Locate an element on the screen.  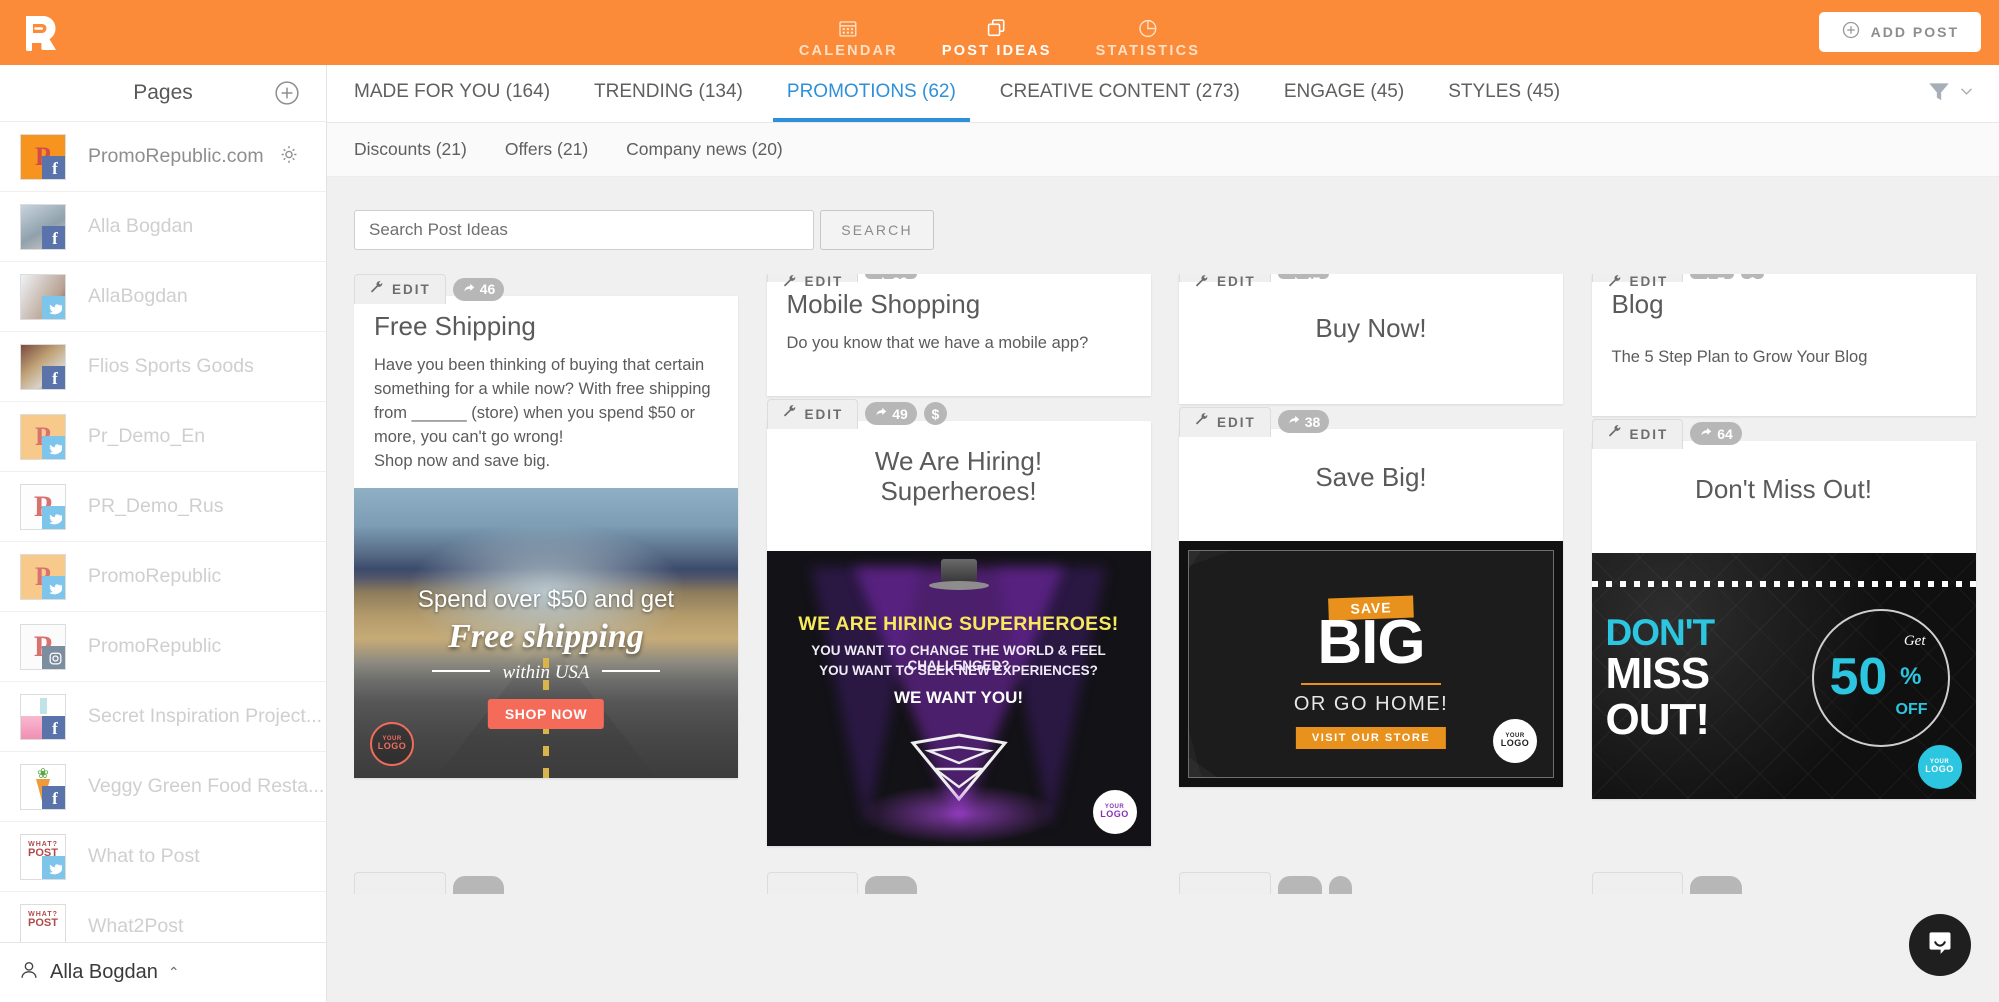
add-post-button: ADD POST is located at coordinates (1899, 32).